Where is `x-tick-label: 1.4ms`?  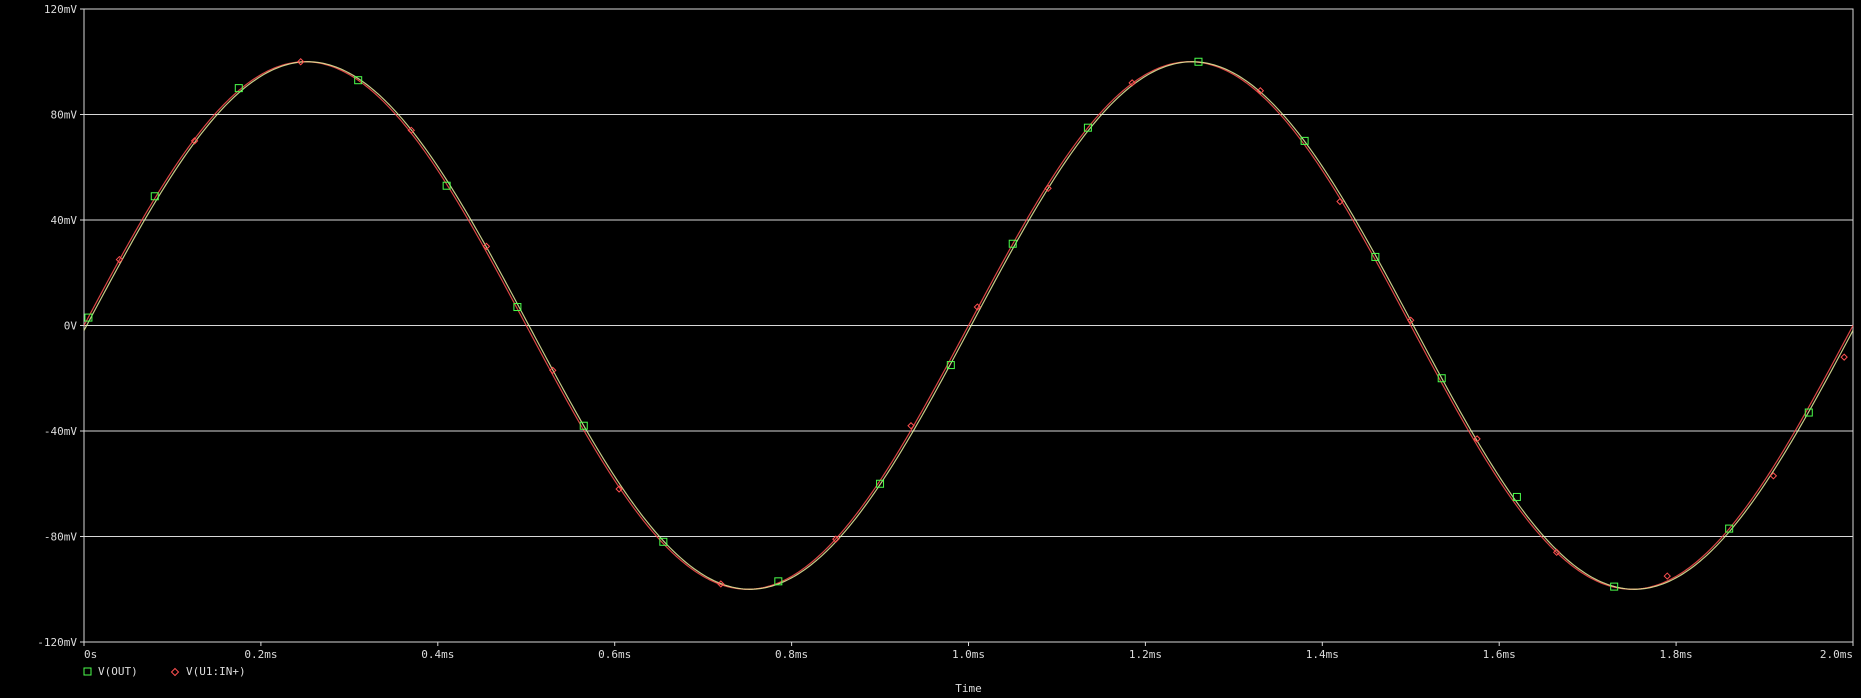
x-tick-label: 1.4ms is located at coordinates (1322, 654).